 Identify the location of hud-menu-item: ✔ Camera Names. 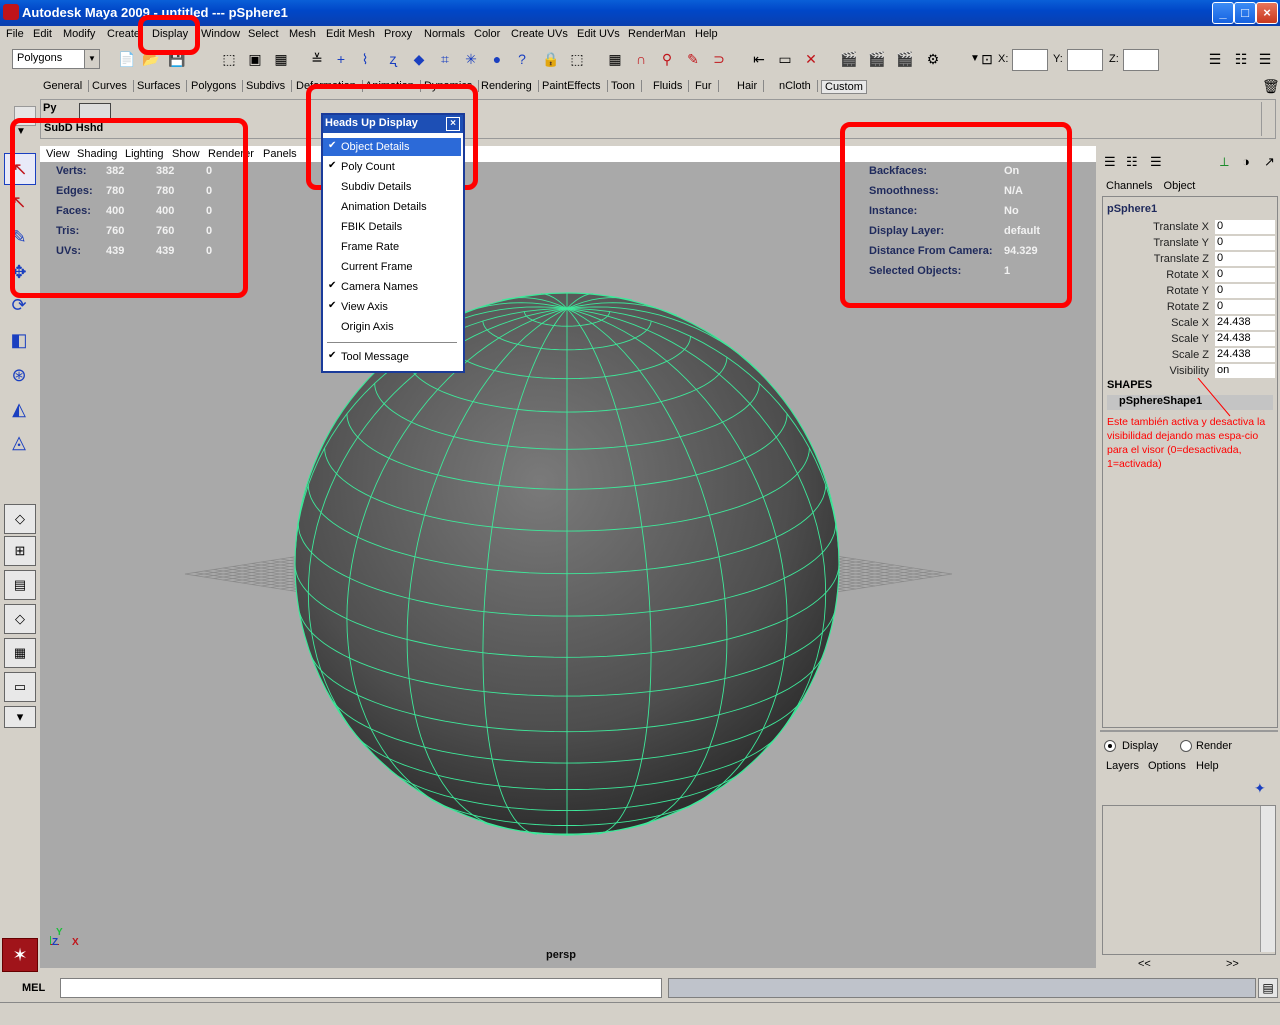
(392, 287).